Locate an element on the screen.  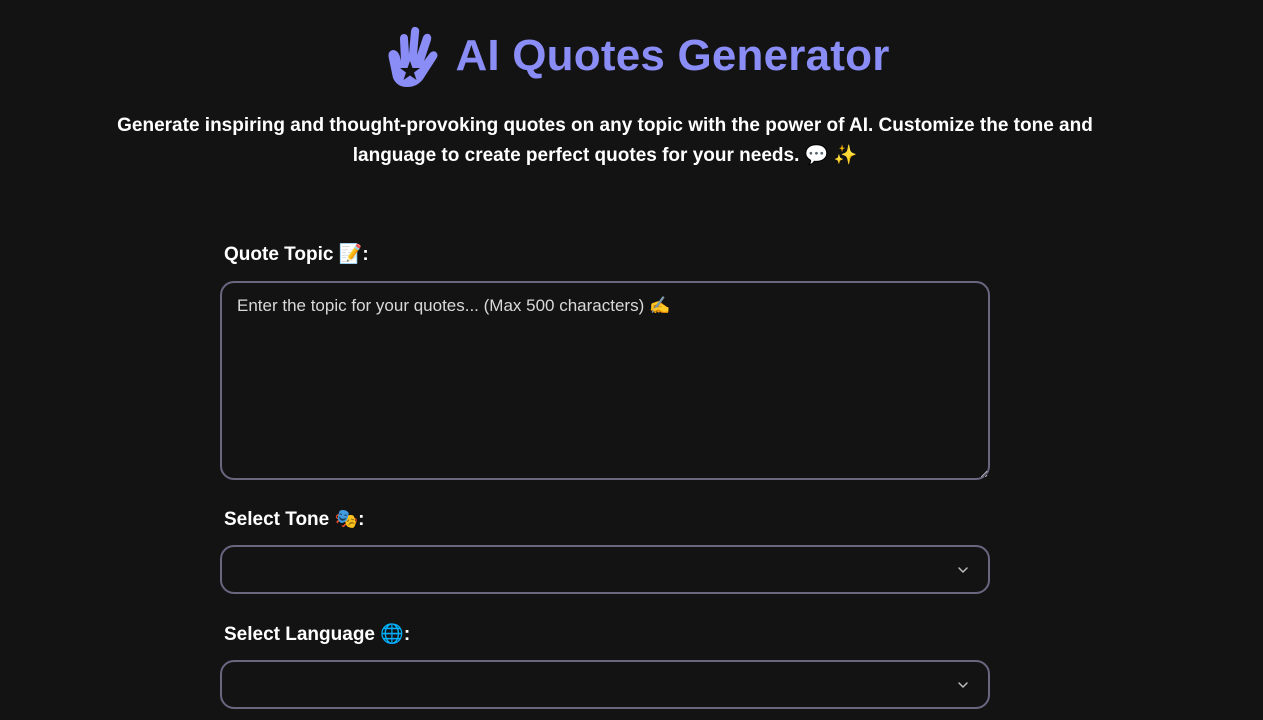
language-select is located at coordinates (605, 684).